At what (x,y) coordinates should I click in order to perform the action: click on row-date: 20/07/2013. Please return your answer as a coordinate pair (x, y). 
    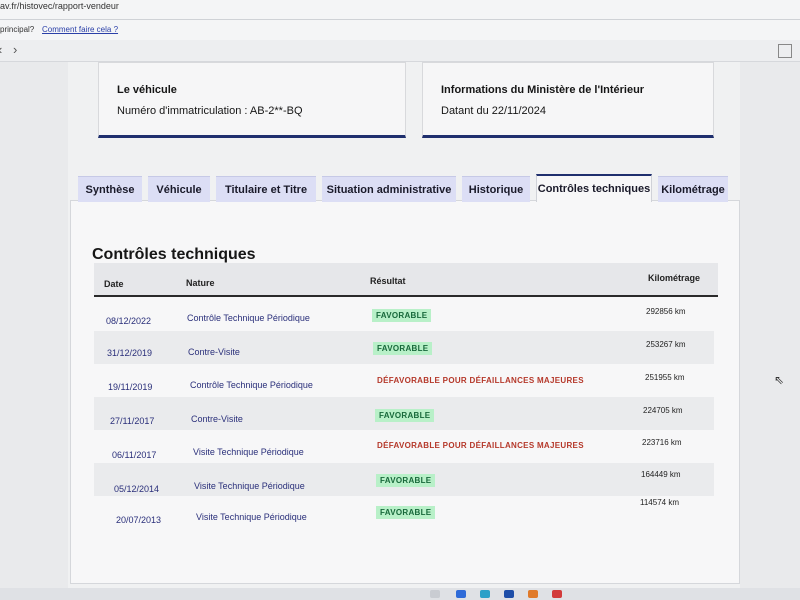
    Looking at the image, I should click on (139, 520).